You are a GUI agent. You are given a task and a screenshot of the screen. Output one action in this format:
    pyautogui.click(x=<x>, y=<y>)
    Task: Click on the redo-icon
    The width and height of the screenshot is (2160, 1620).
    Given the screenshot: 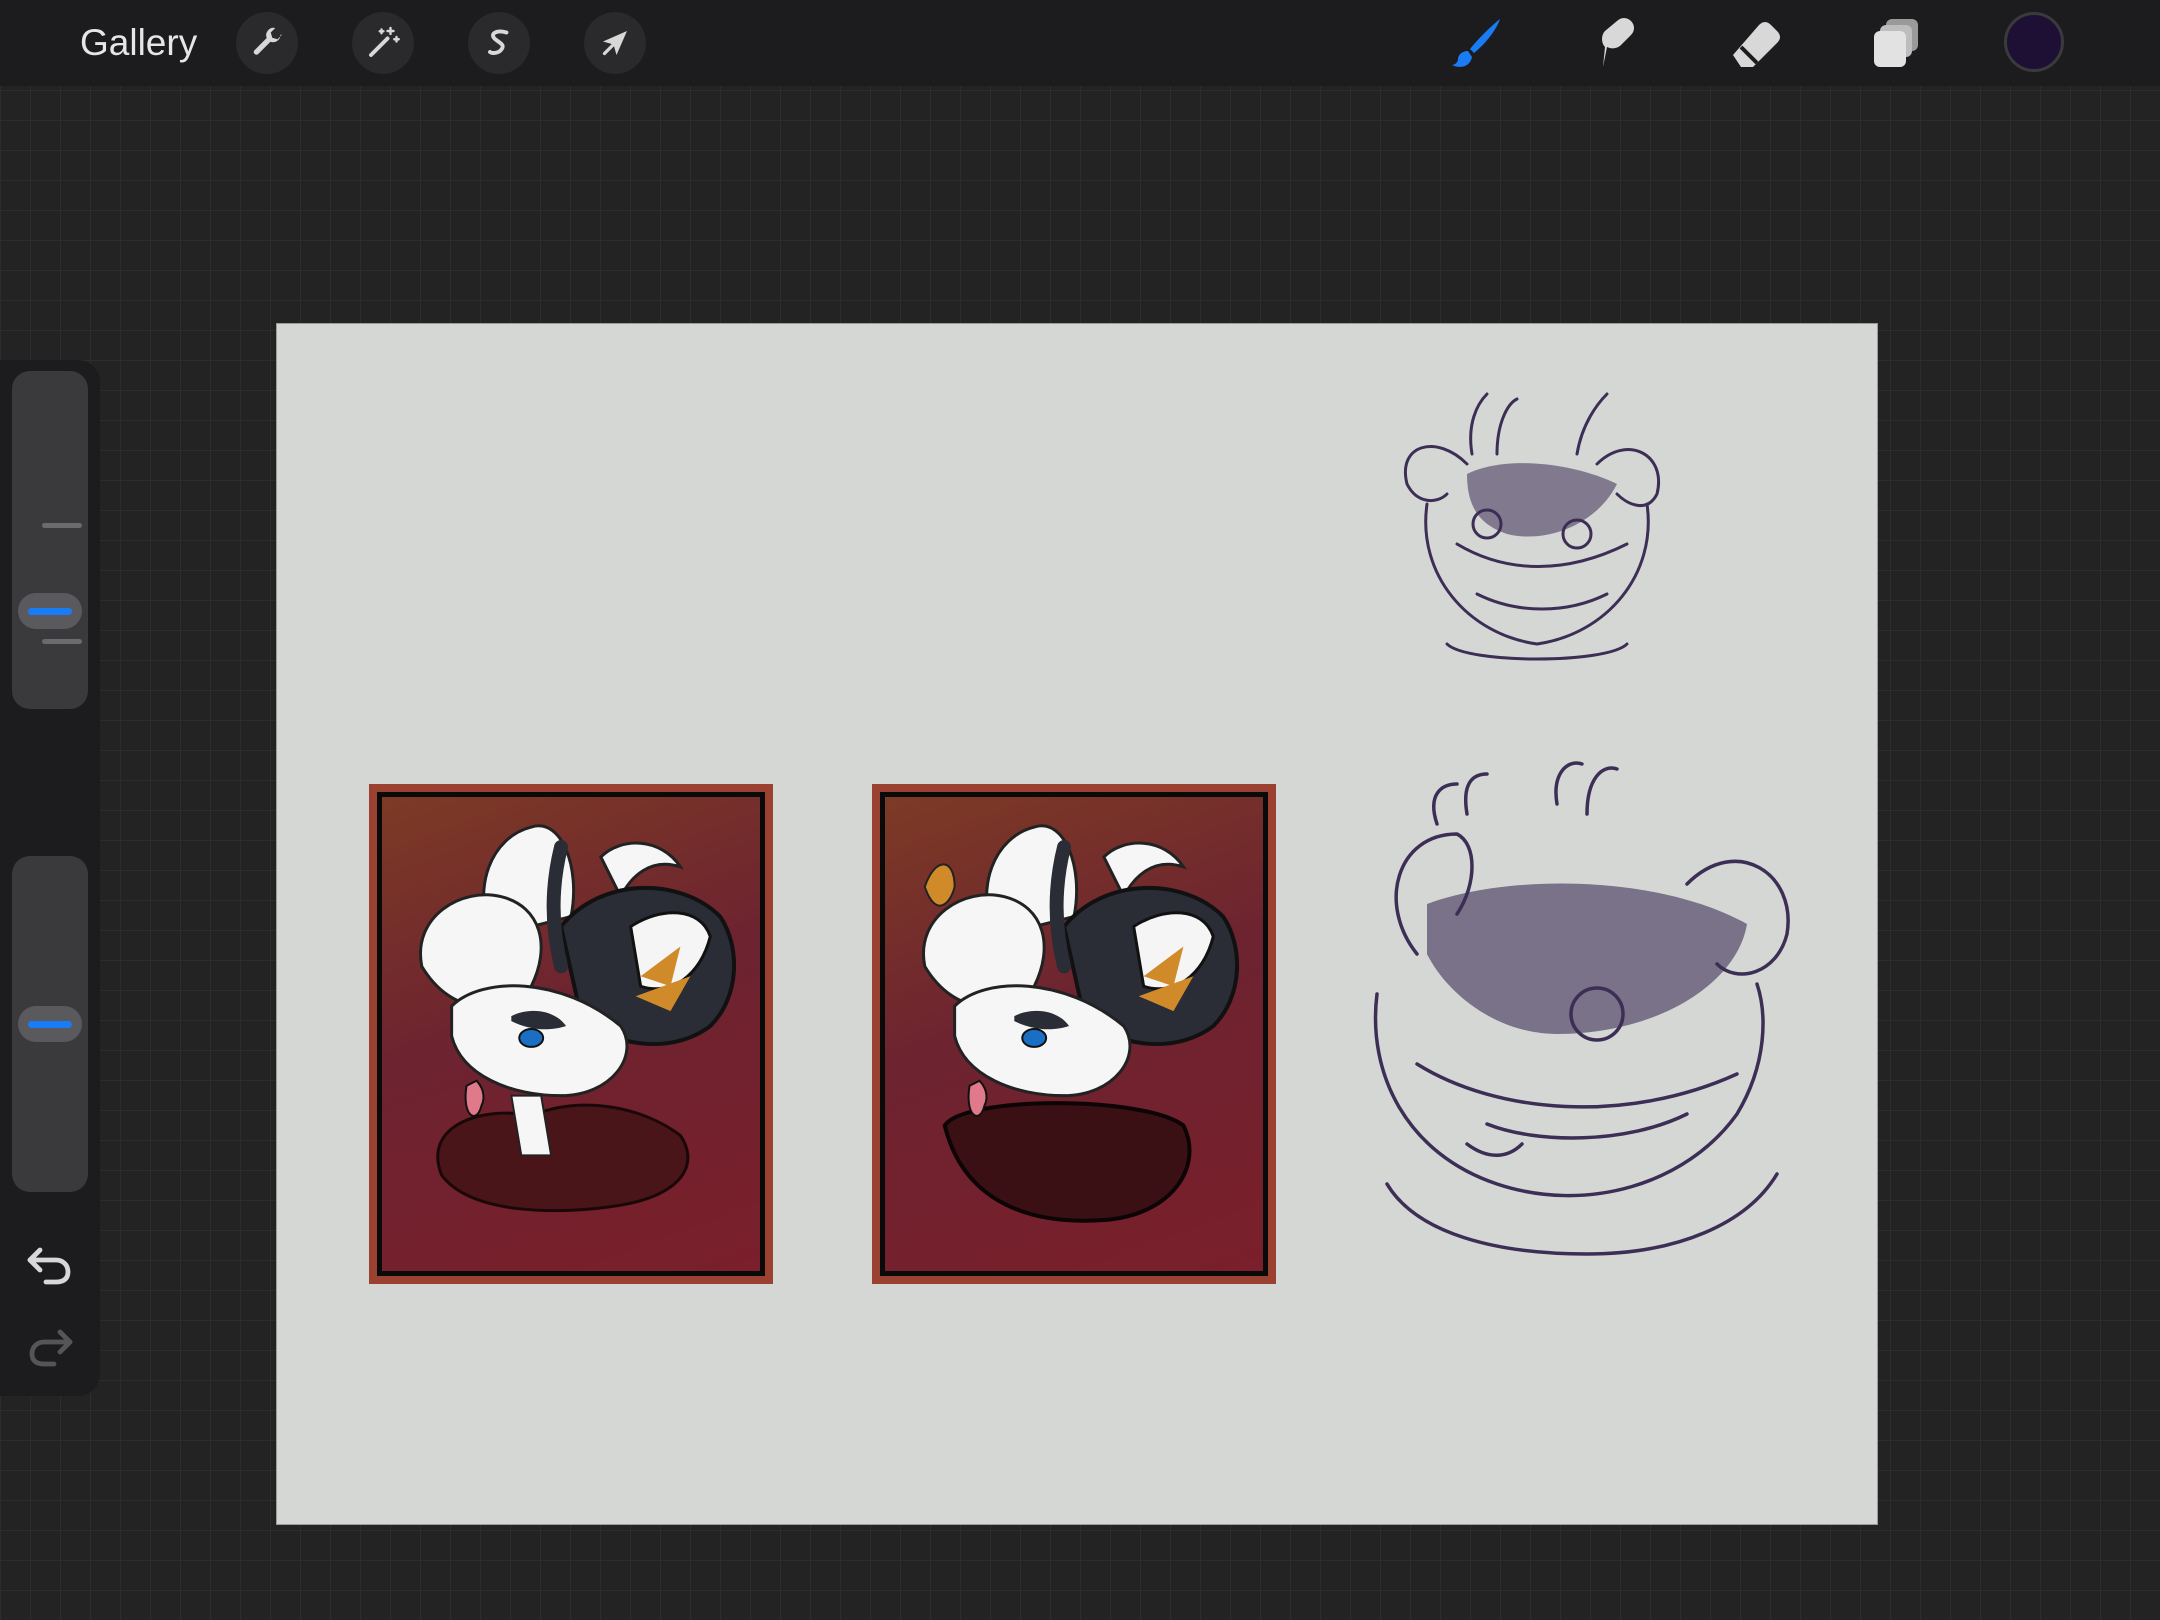 What is the action you would take?
    pyautogui.click(x=50, y=1346)
    